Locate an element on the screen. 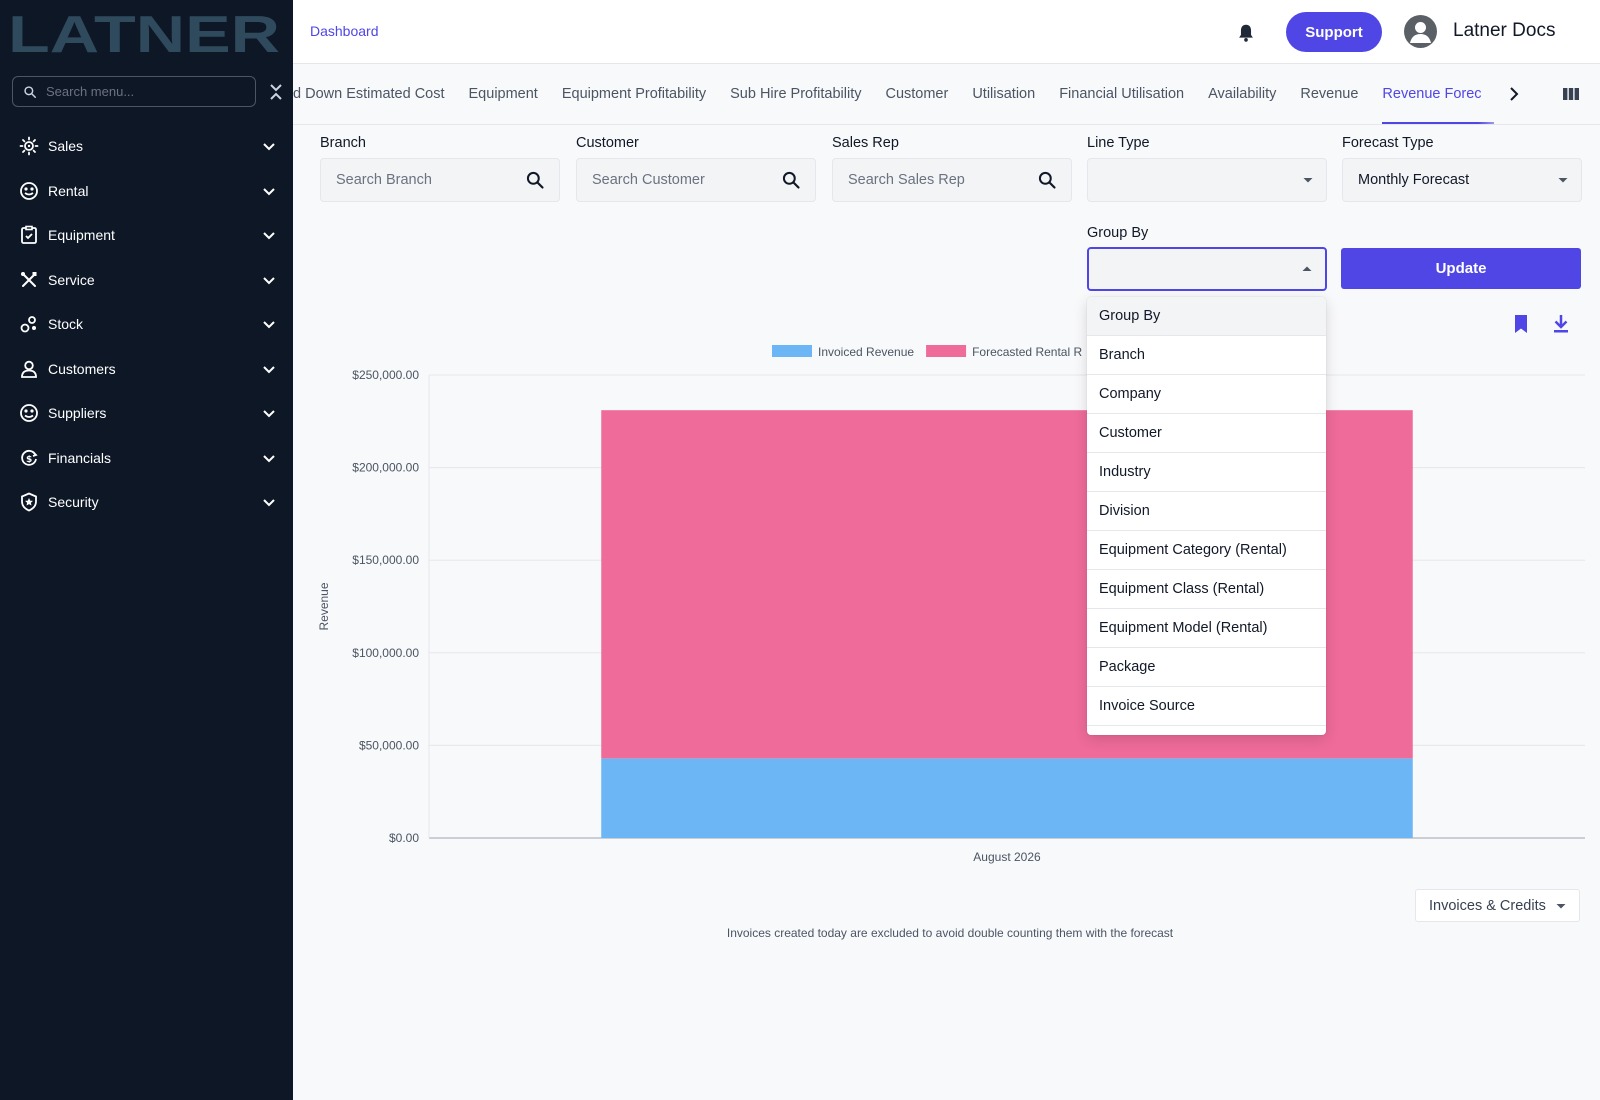  line-type-label: Line Type is located at coordinates (1118, 143).